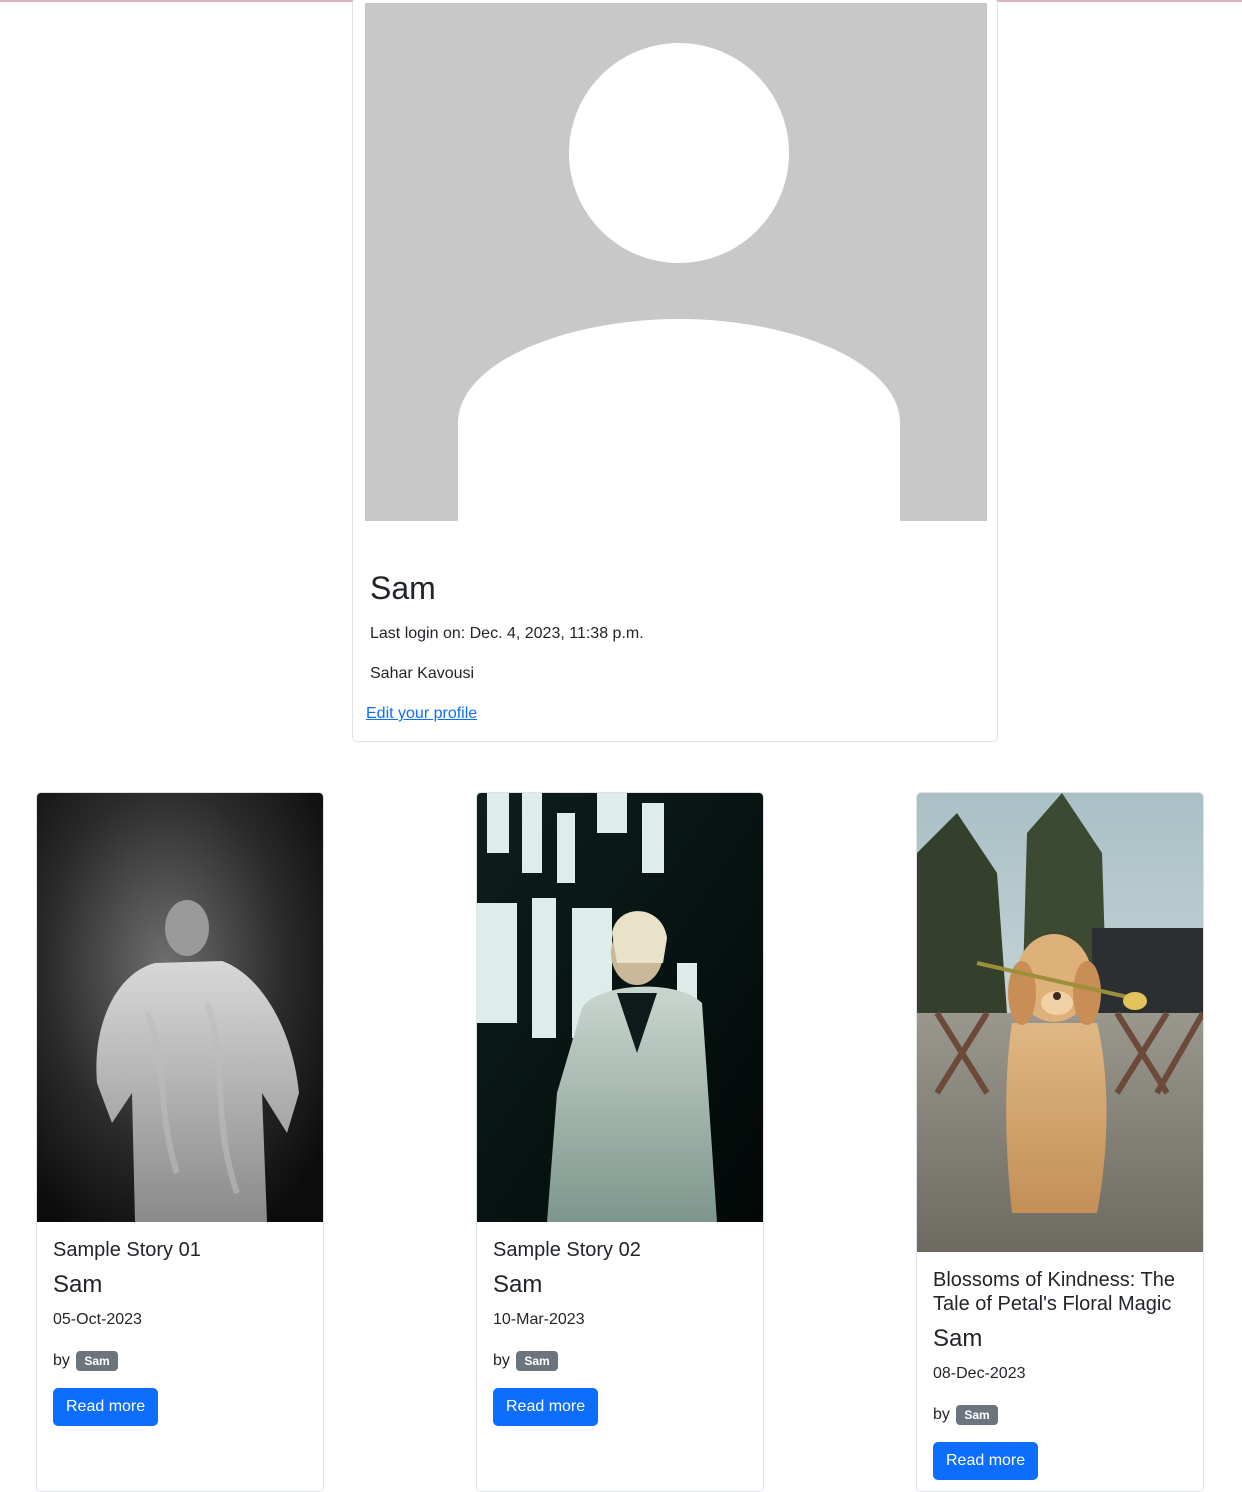 This screenshot has width=1242, height=1492. Describe the element at coordinates (180, 1007) in the screenshot. I see `woman-in-textured-dress-photo-image` at that location.